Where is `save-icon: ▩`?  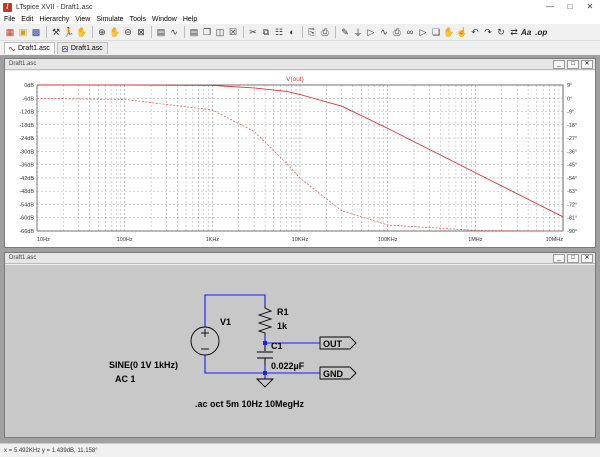 save-icon: ▩ is located at coordinates (36, 32).